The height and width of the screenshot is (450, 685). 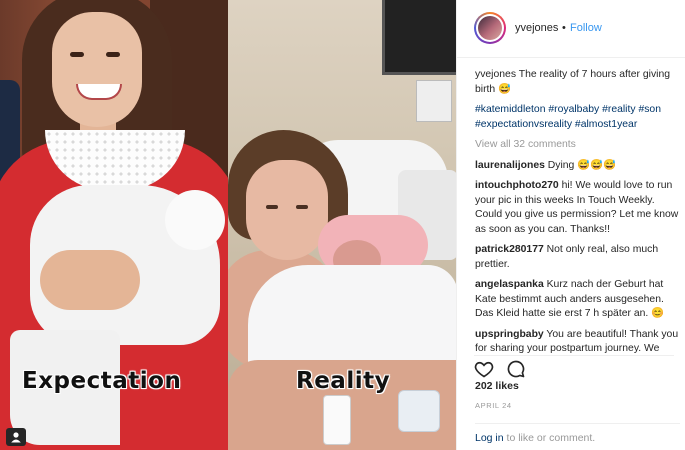 I want to click on comment-username: upspringbaby, so click(x=509, y=334).